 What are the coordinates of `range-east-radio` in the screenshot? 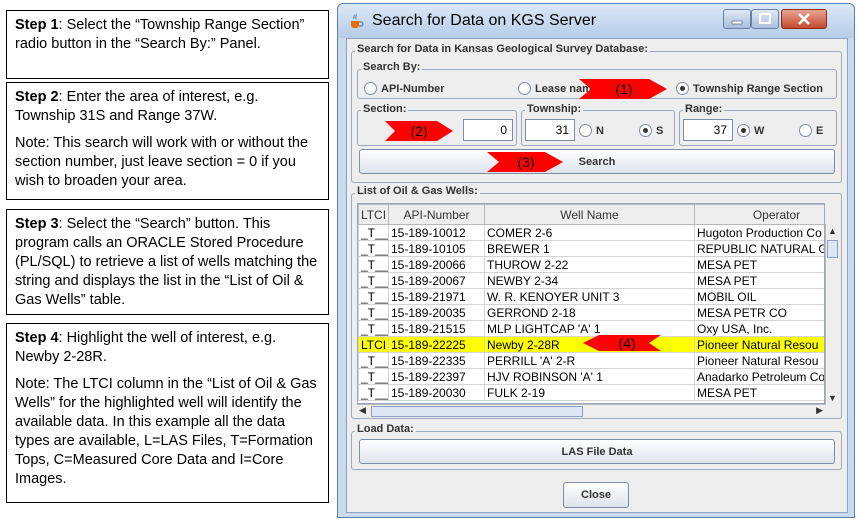 It's located at (805, 130).